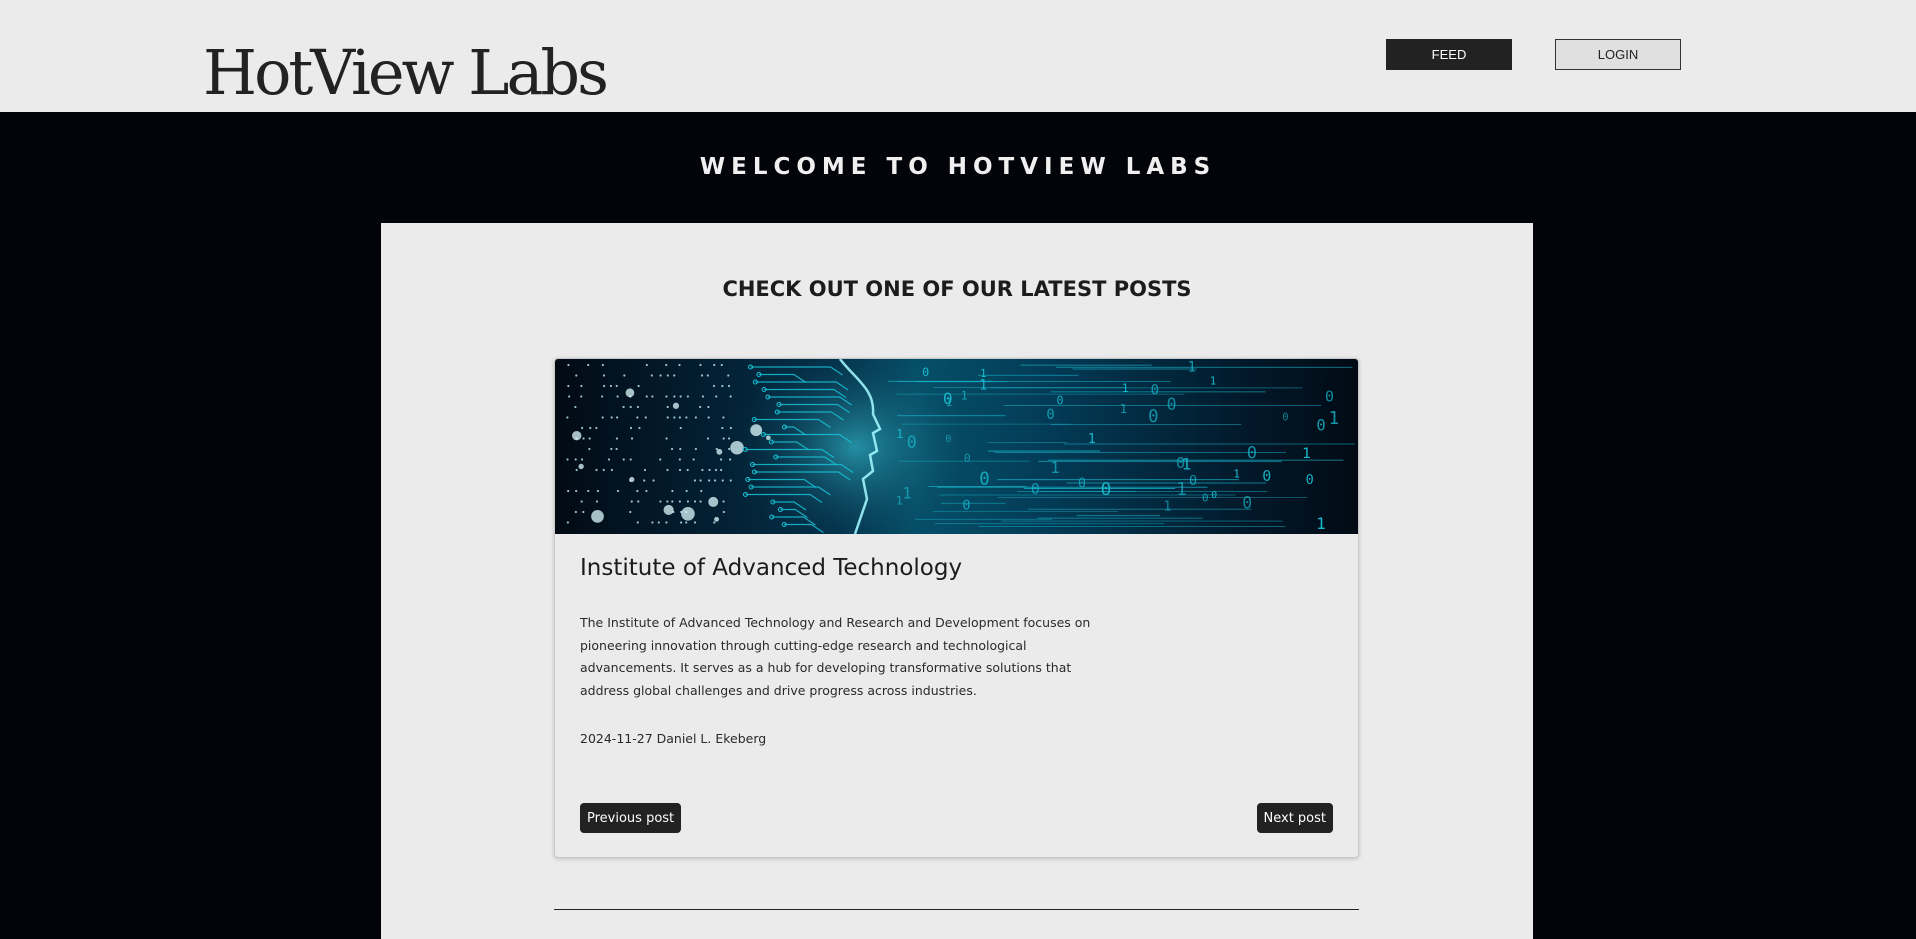 This screenshot has height=939, width=1916. I want to click on site-logo: HotView Labs, so click(406, 73).